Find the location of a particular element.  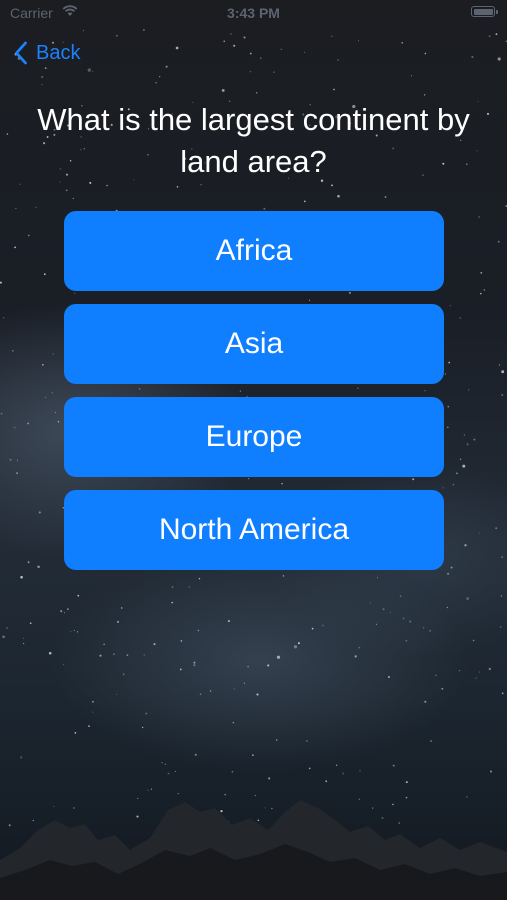

back-button: Back is located at coordinates (47, 53).